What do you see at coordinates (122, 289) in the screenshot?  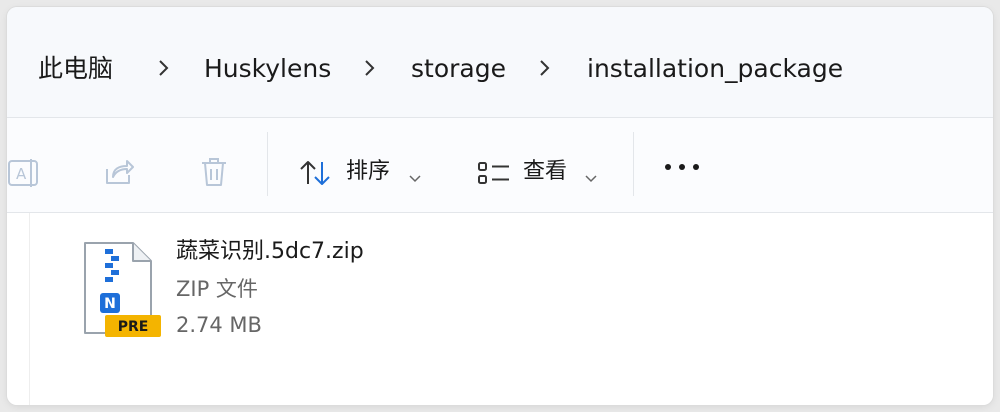 I see `zip-file-icon: N PRE` at bounding box center [122, 289].